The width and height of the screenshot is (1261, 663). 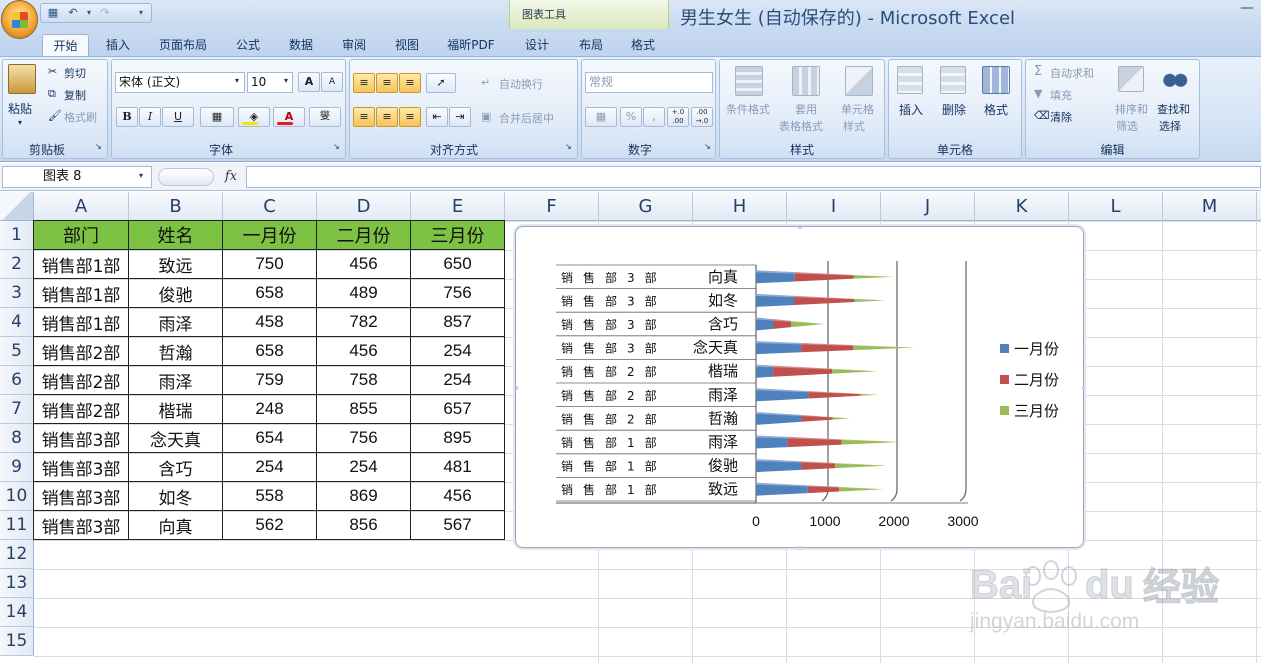 I want to click on increase-indent-icon: ⇥, so click(x=460, y=117).